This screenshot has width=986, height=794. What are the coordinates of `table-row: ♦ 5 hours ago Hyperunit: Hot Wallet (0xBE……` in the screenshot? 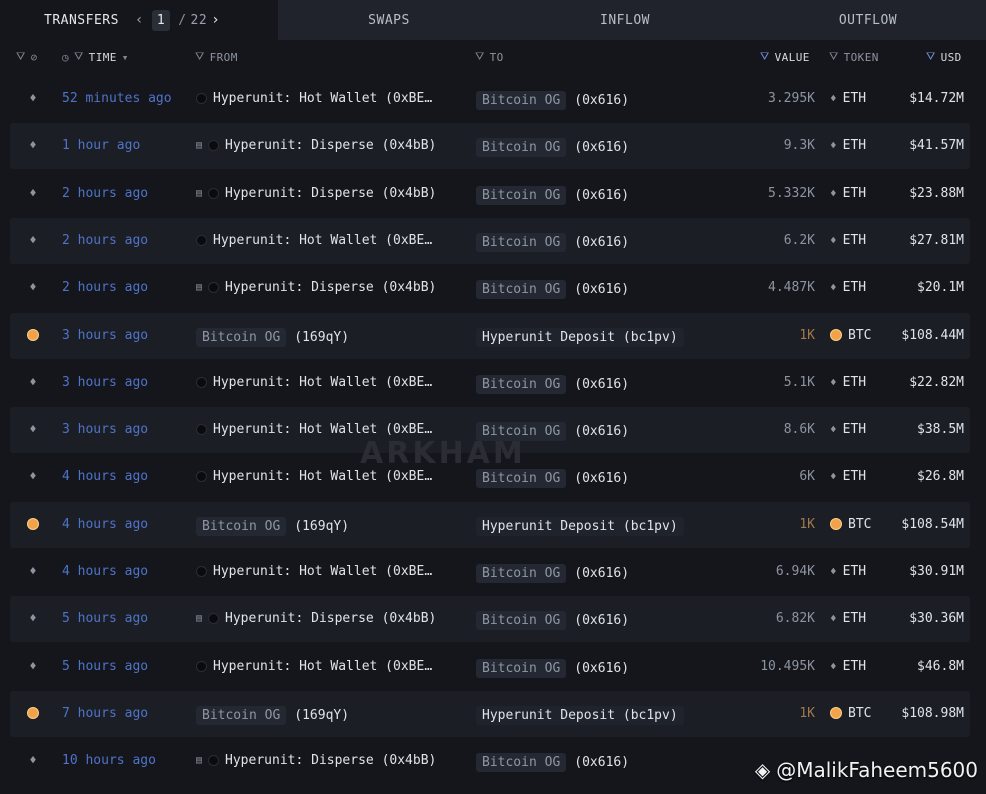 It's located at (490, 667).